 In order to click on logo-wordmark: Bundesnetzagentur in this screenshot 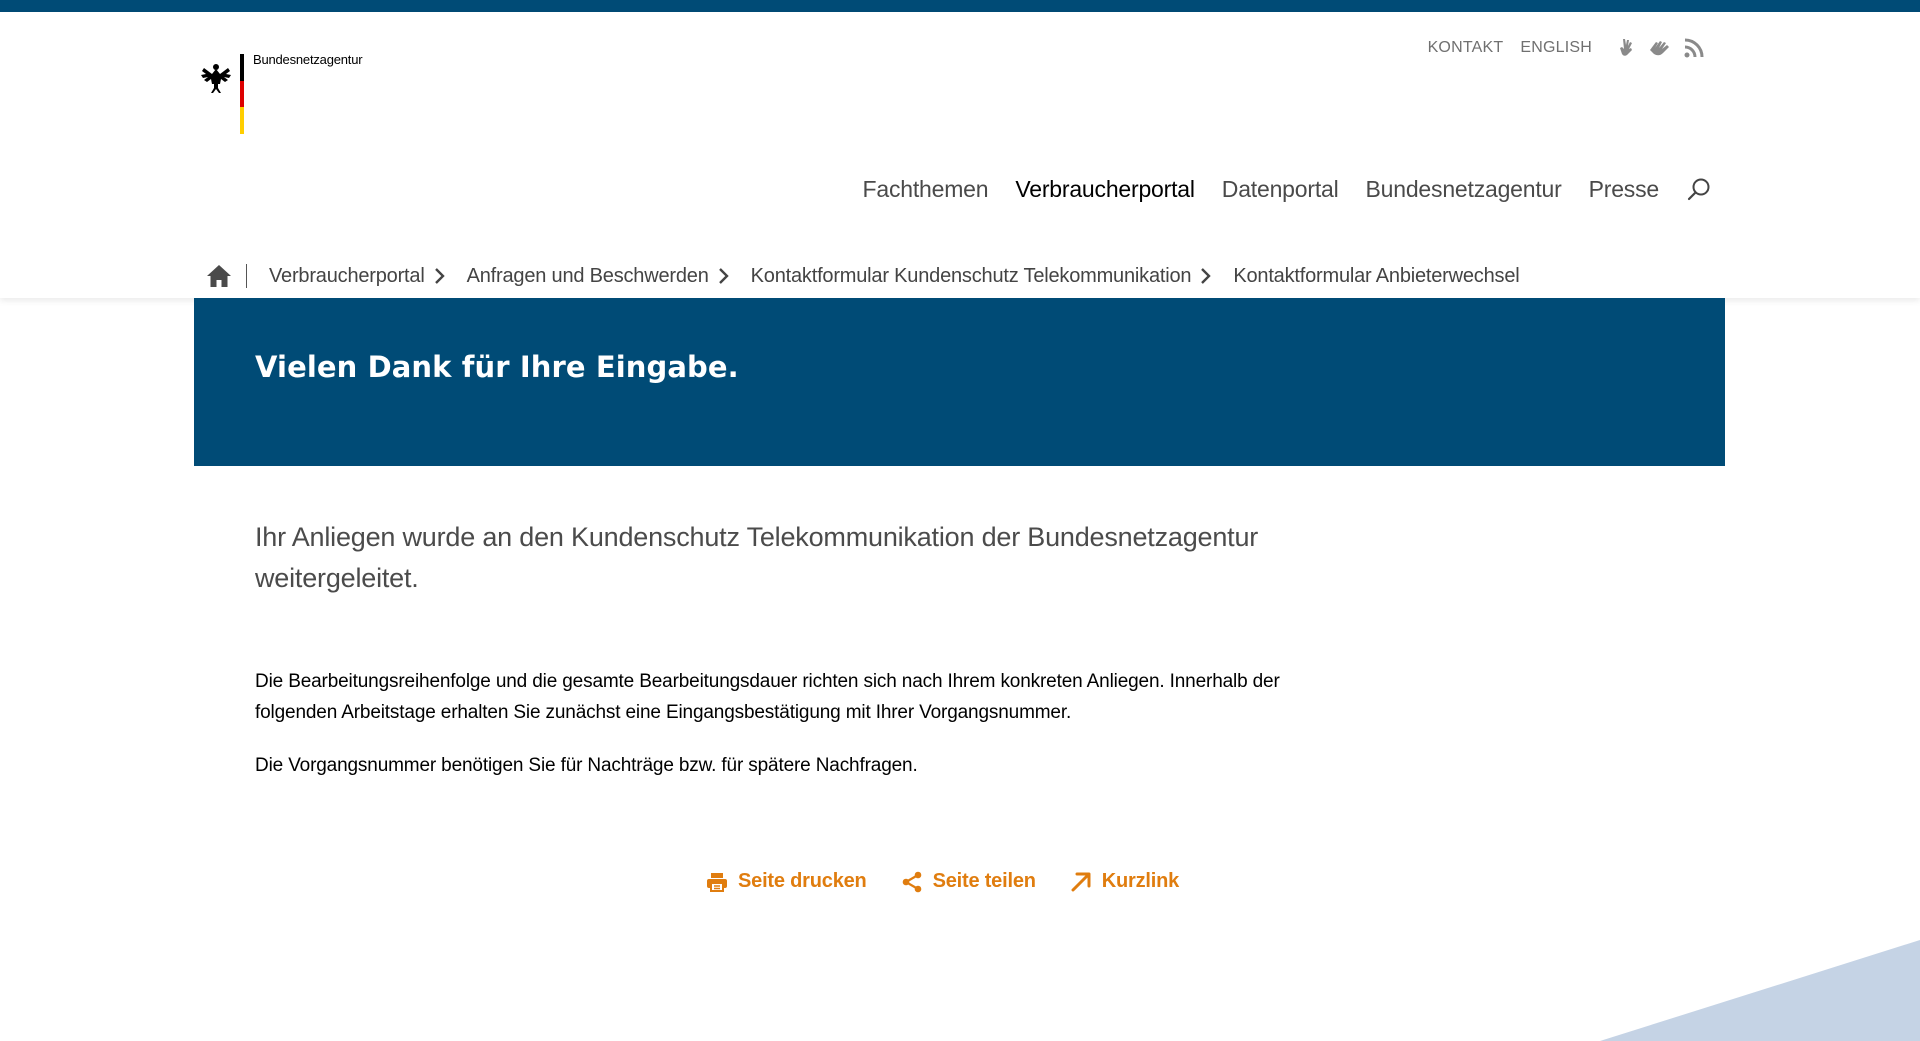, I will do `click(308, 59)`.